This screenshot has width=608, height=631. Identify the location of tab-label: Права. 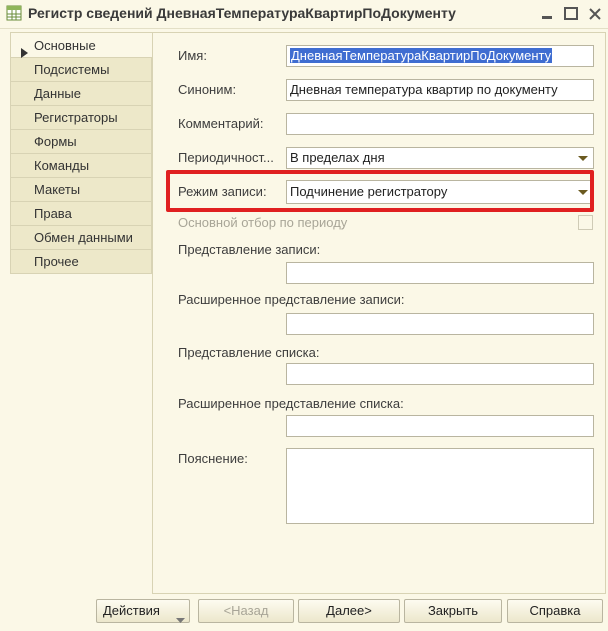
(53, 213).